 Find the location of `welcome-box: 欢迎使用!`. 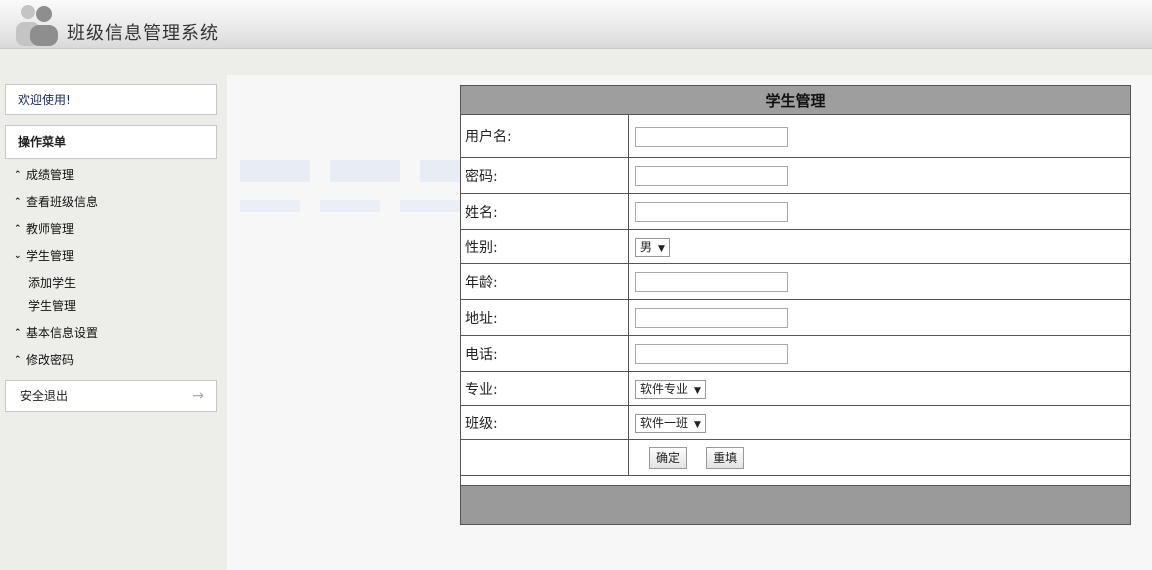

welcome-box: 欢迎使用! is located at coordinates (111, 99).